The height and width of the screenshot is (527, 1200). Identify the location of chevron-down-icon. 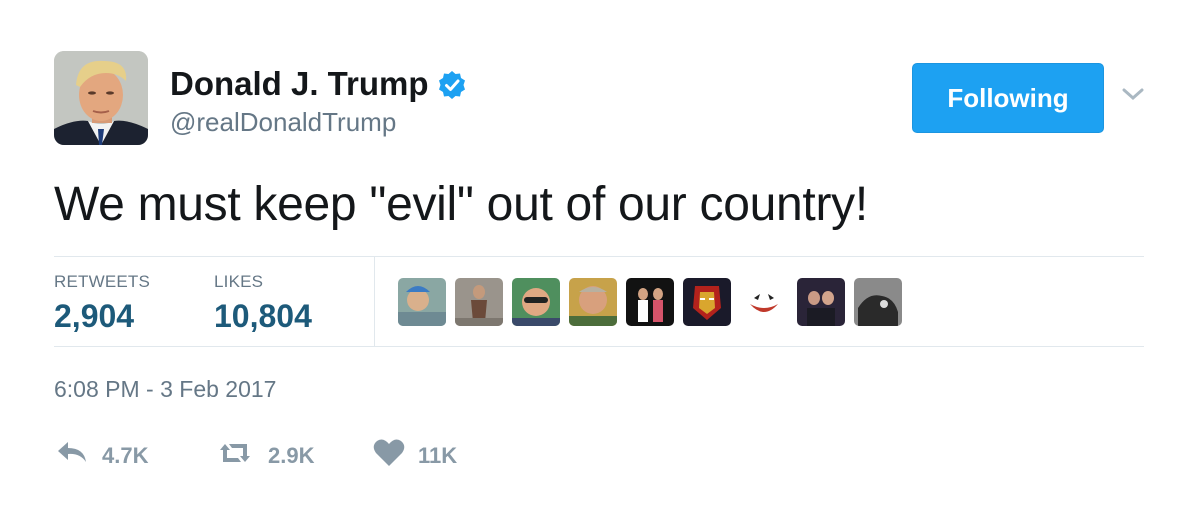
(1133, 94).